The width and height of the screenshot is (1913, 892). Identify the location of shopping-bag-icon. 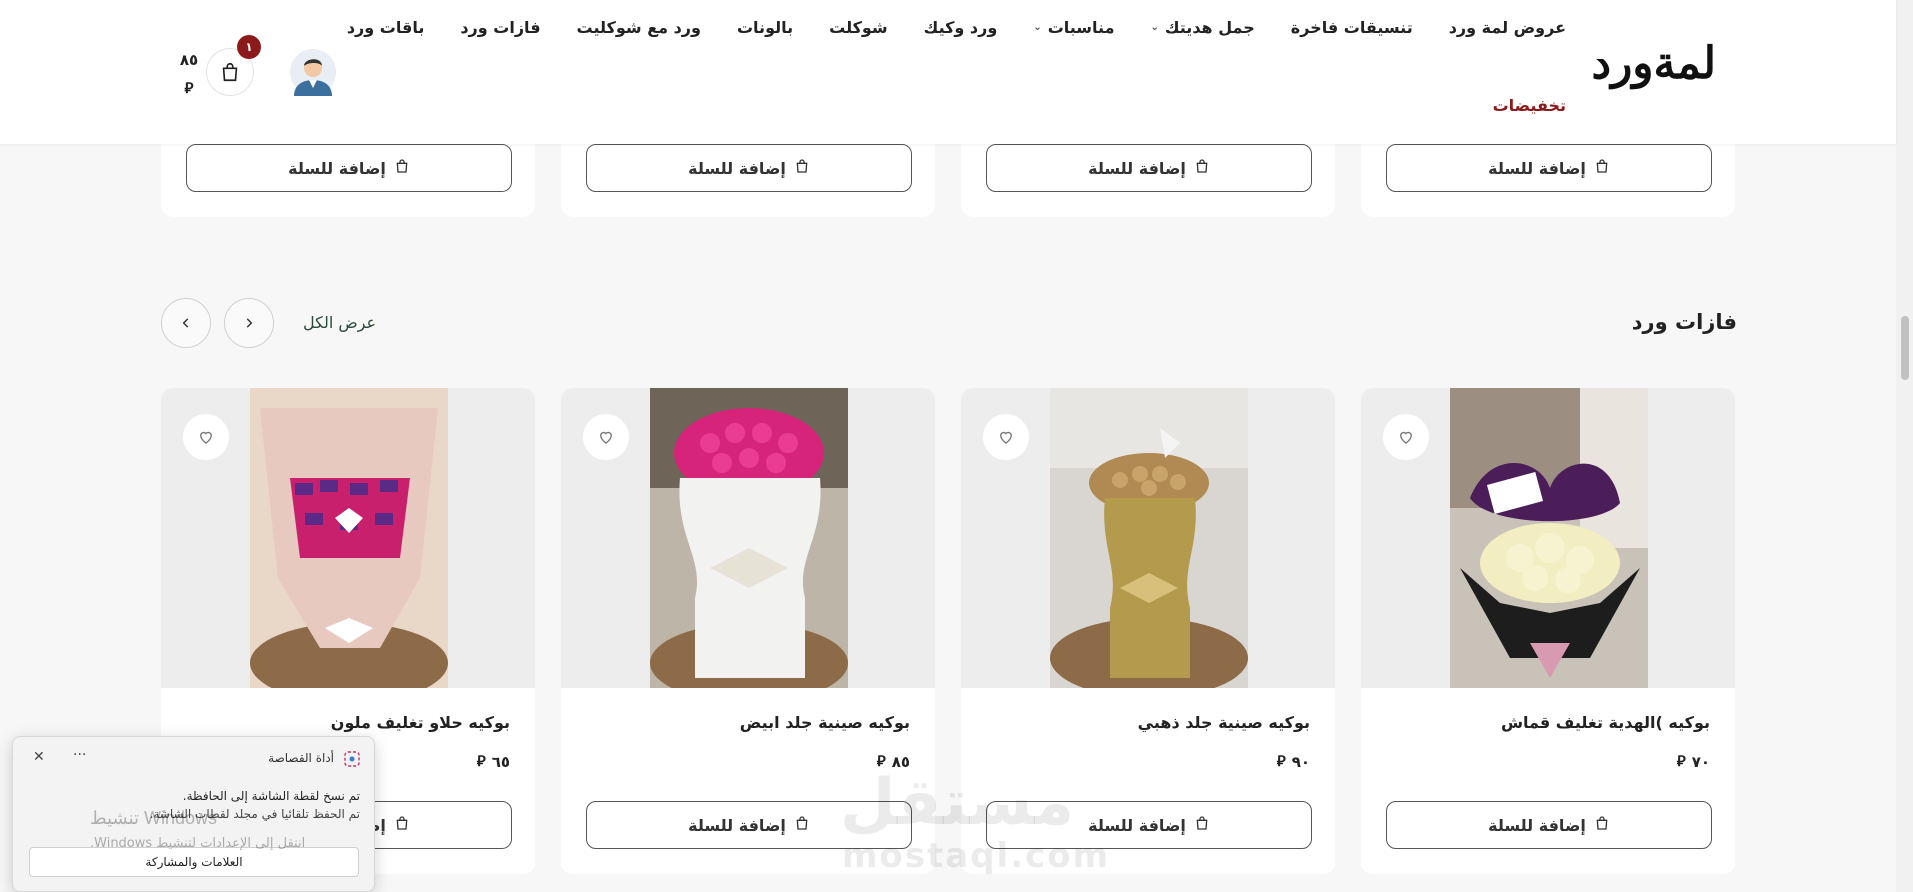
(230, 72).